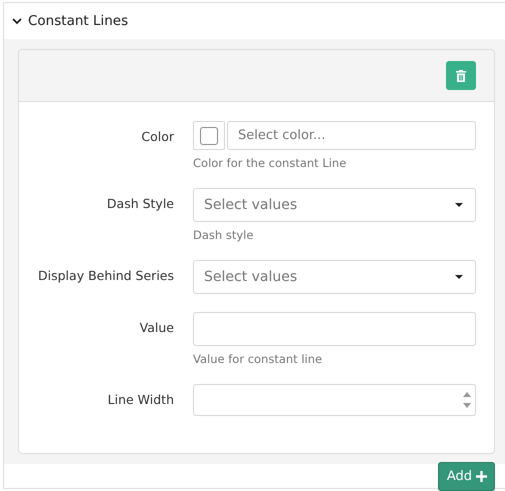 The height and width of the screenshot is (491, 505). I want to click on color-swatch, so click(209, 135).